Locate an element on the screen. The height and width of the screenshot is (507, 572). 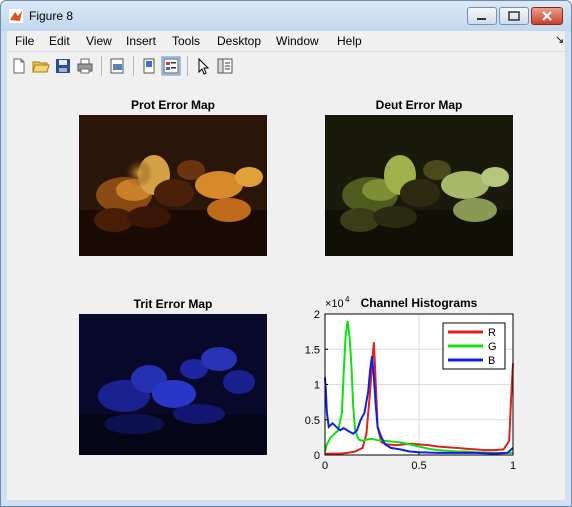
close-icon is located at coordinates (547, 16).